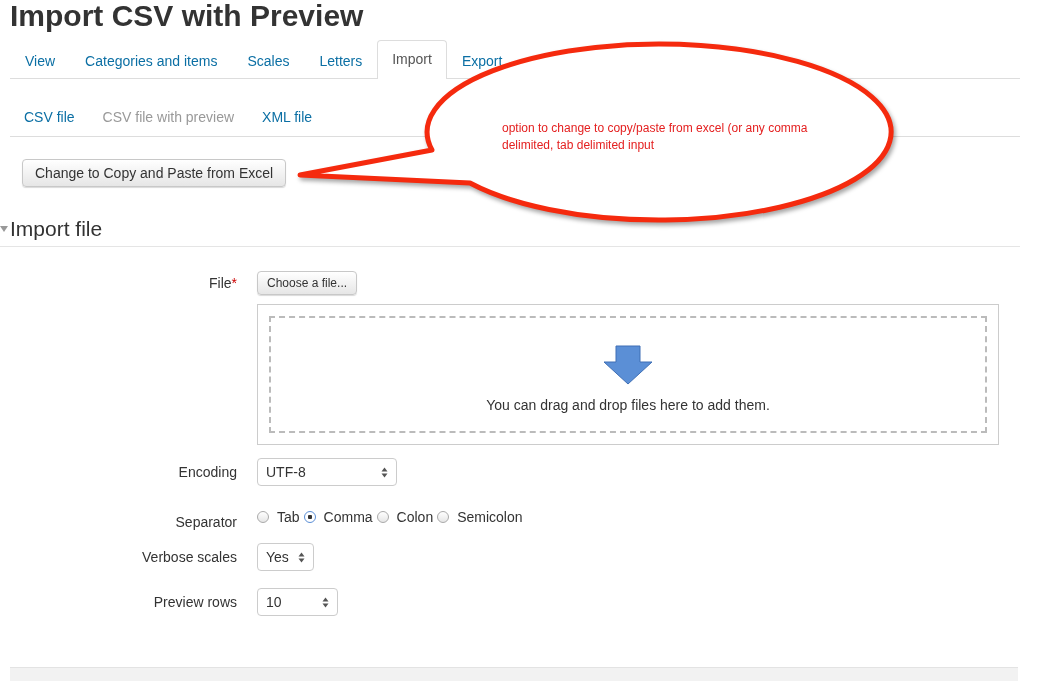 The height and width of the screenshot is (681, 1038). Describe the element at coordinates (154, 173) in the screenshot. I see `switch-mode-button: Change to Copy and Paste from Excel` at that location.